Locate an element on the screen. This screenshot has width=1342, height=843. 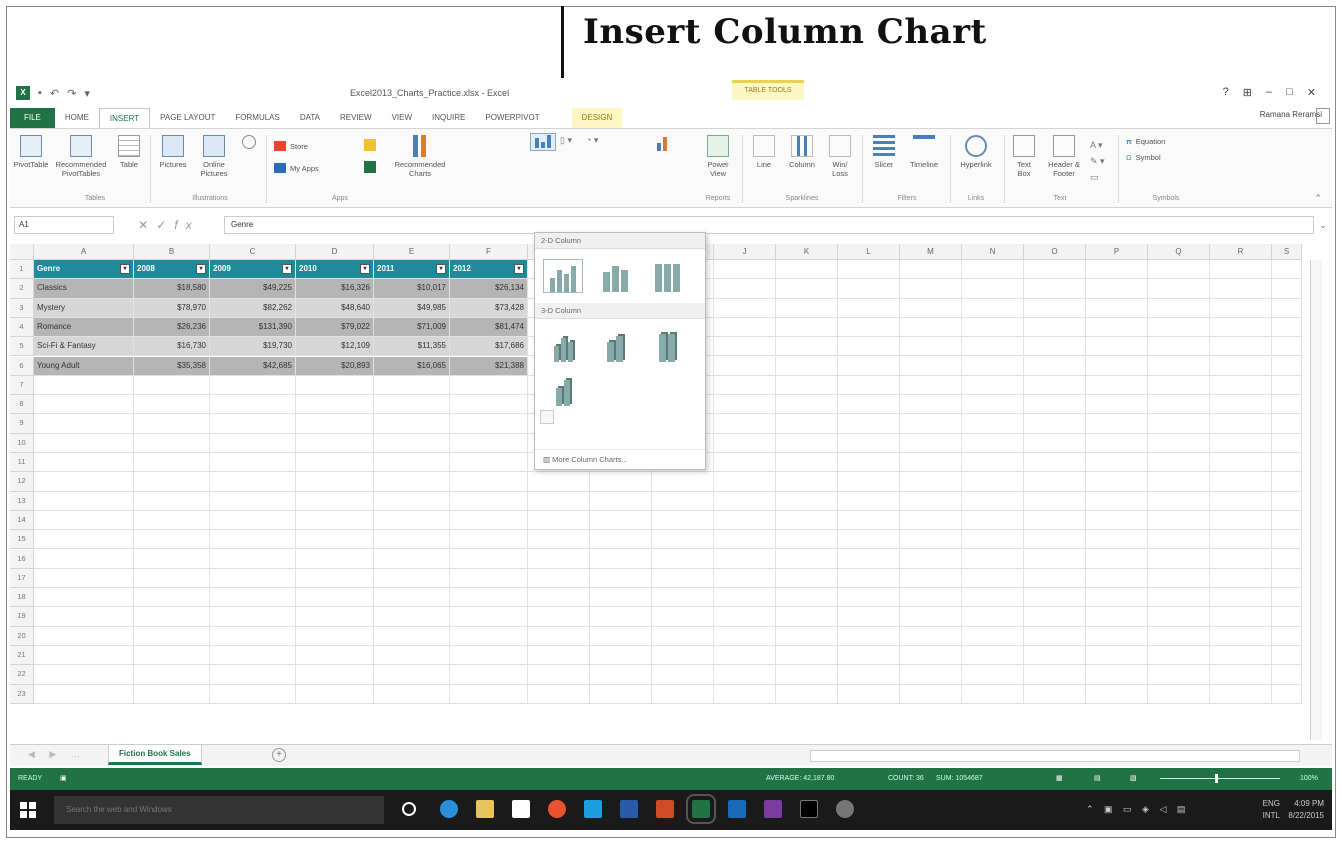
row-header: 17 is located at coordinates (22, 578).